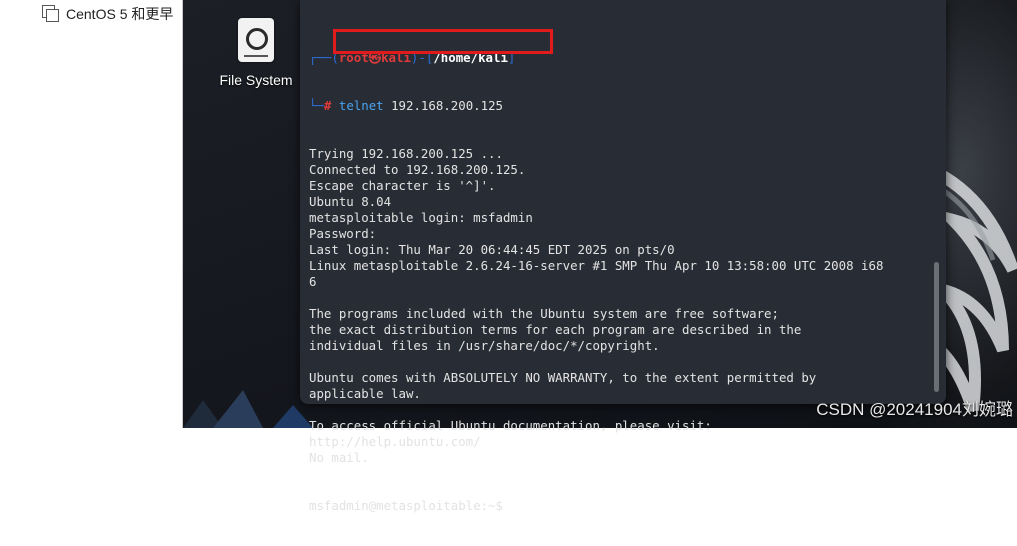  I want to click on terminal-output-line: Ubuntu 8.04, so click(350, 201).